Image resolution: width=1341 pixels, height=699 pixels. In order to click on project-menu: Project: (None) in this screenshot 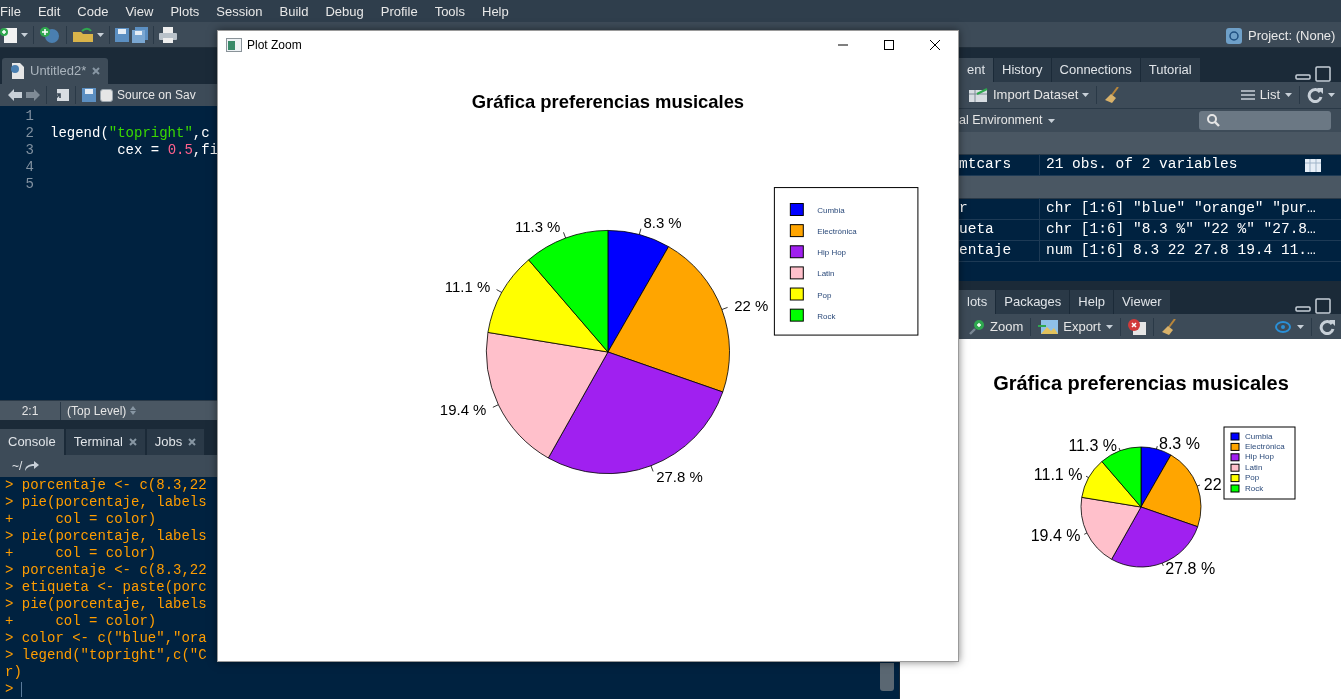, I will do `click(1292, 36)`.